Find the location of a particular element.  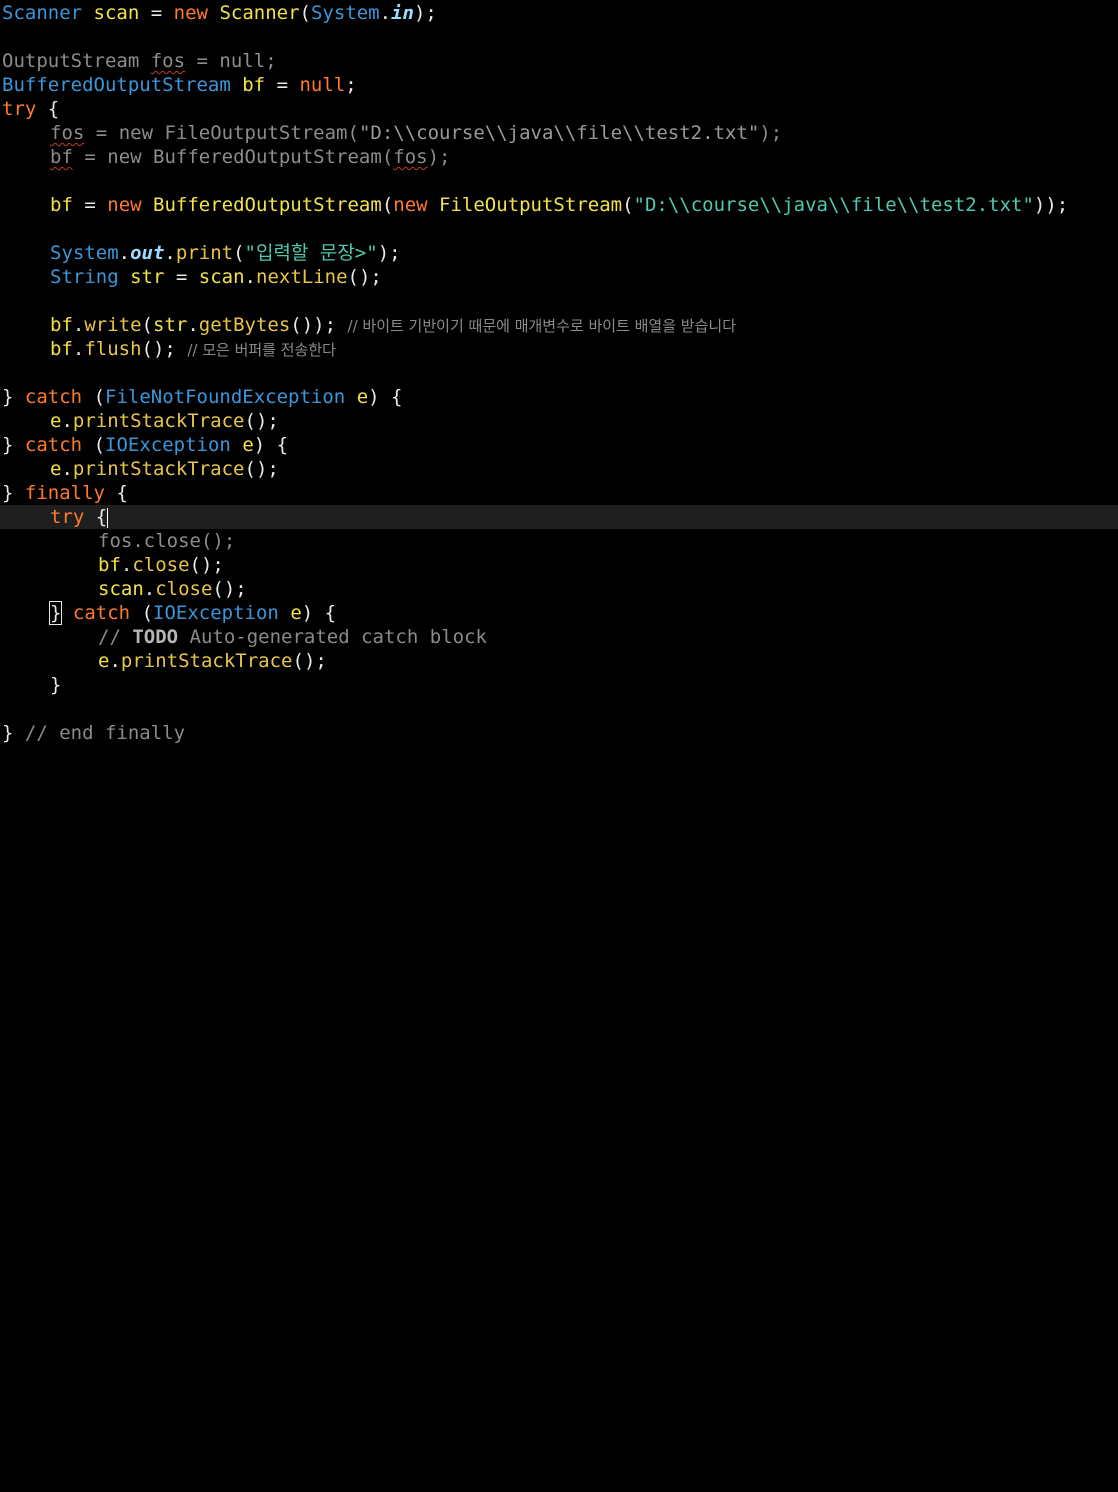

method-token: flush is located at coordinates (113, 349).